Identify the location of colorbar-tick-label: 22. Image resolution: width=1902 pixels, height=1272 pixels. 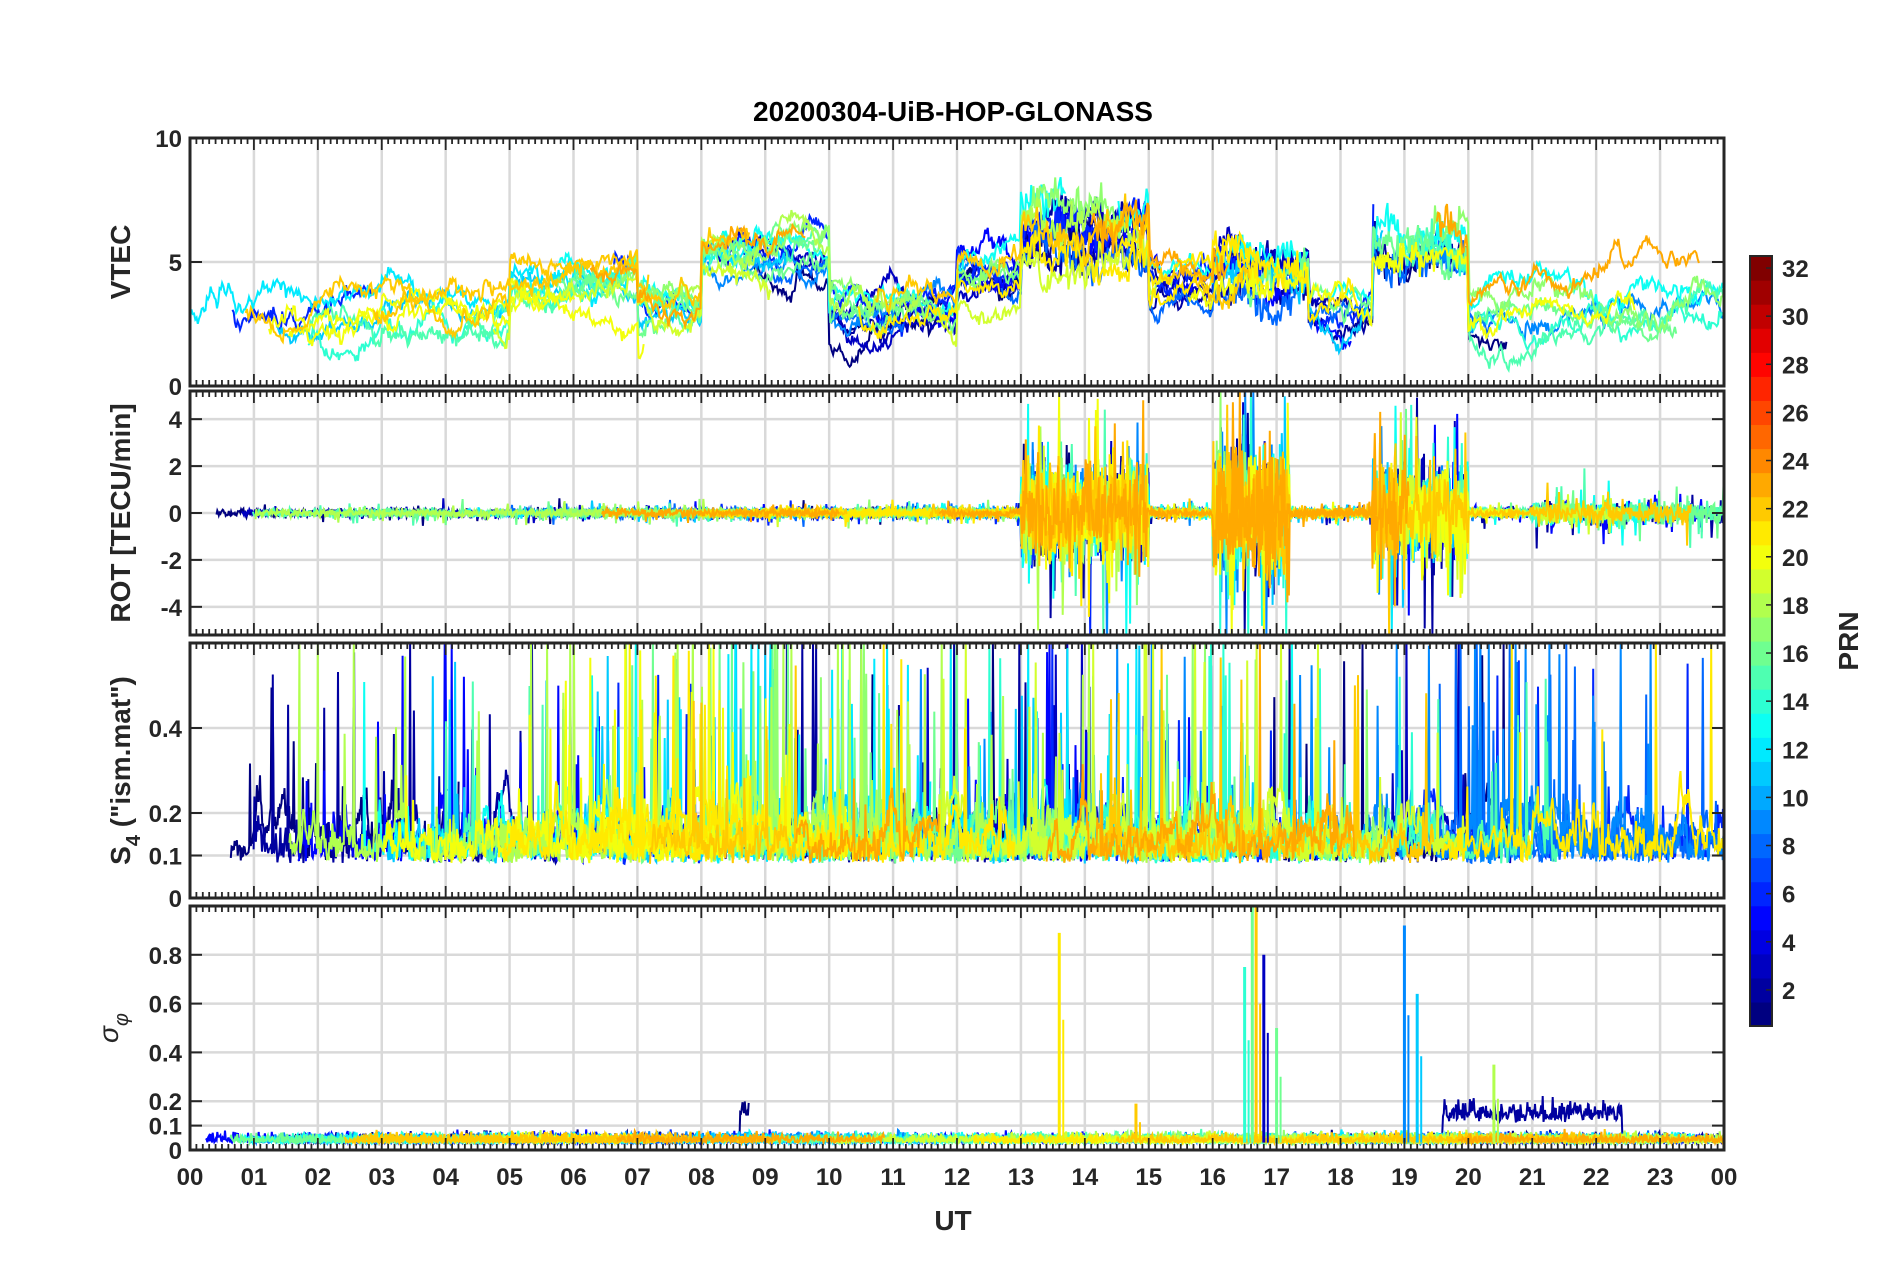
(1795, 510).